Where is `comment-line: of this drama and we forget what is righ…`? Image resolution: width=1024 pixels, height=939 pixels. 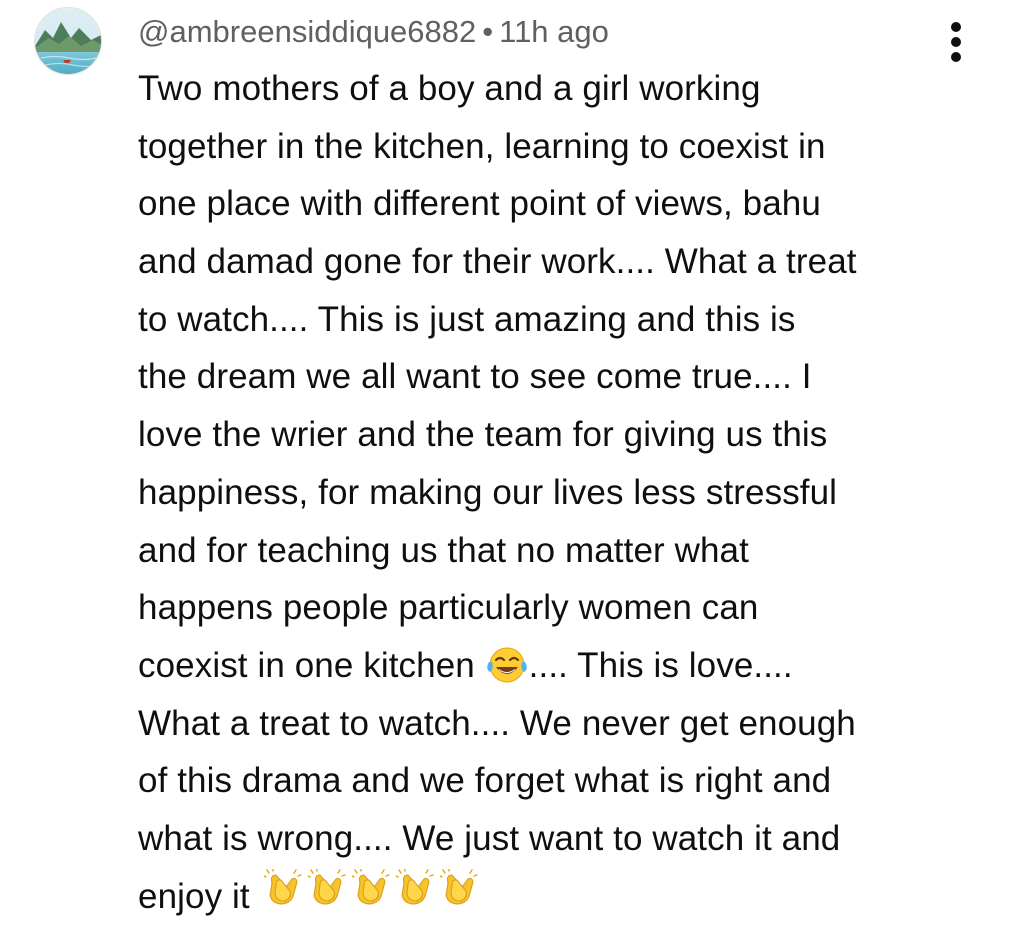
comment-line: of this drama and we forget what is righ… is located at coordinates (485, 781).